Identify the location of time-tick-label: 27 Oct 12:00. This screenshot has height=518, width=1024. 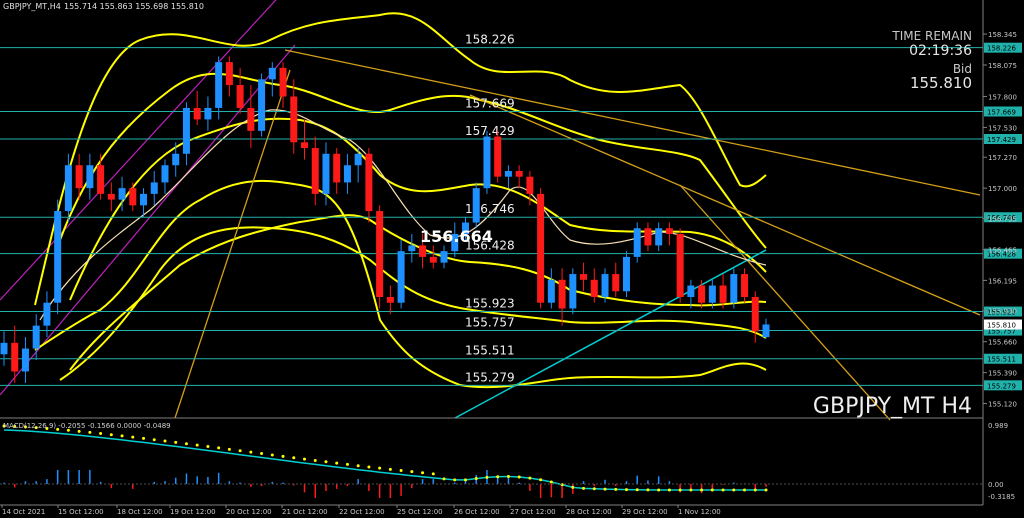
(533, 512).